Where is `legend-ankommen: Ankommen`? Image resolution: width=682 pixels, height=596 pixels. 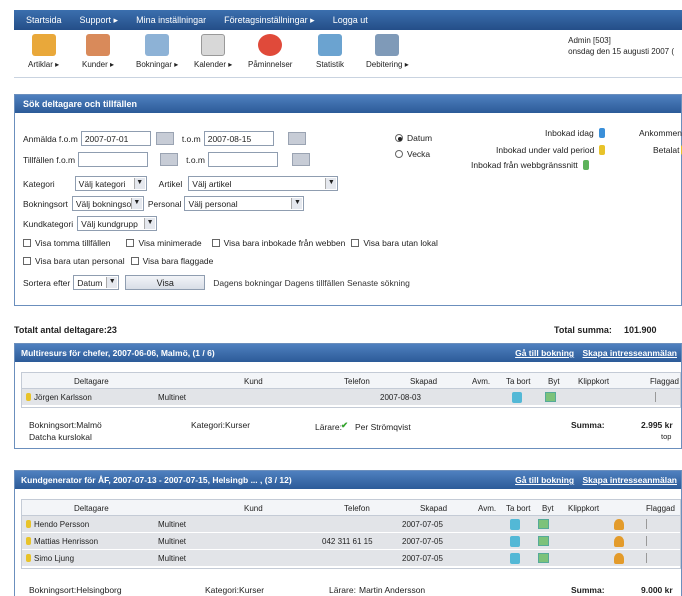
legend-ankommen: Ankommen is located at coordinates (660, 133).